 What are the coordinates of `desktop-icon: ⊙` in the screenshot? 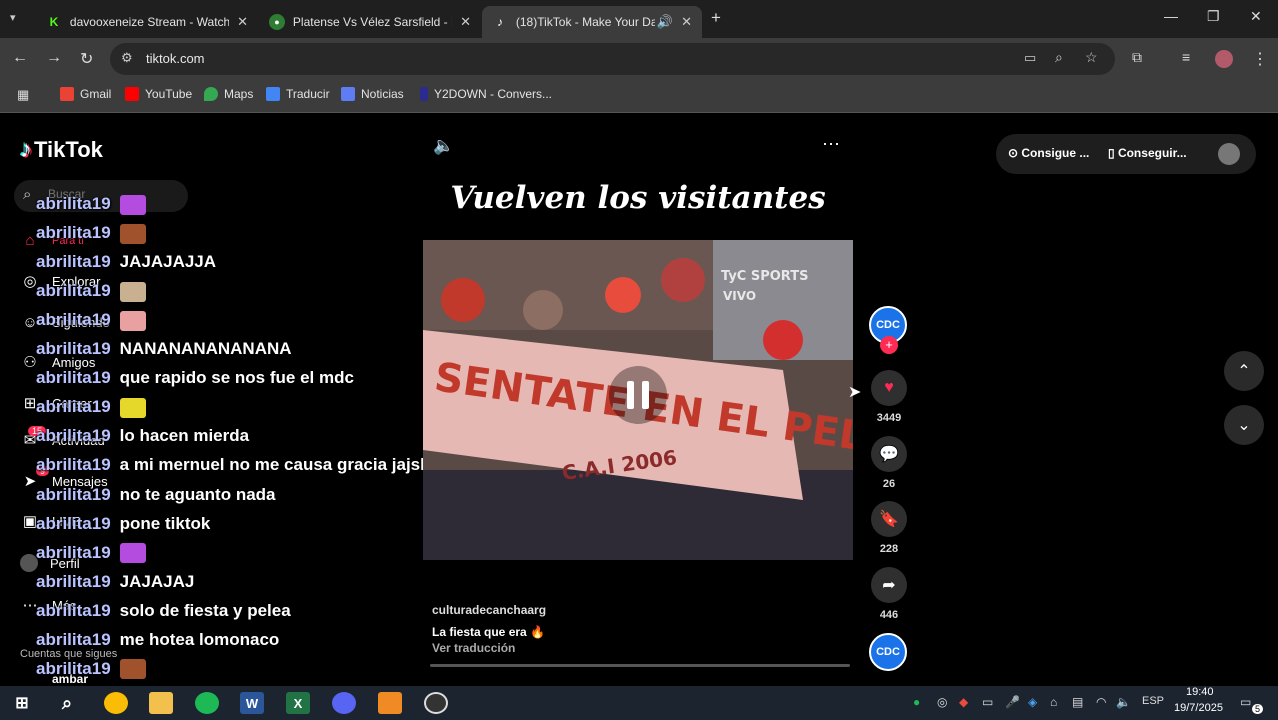 It's located at (1015, 153).